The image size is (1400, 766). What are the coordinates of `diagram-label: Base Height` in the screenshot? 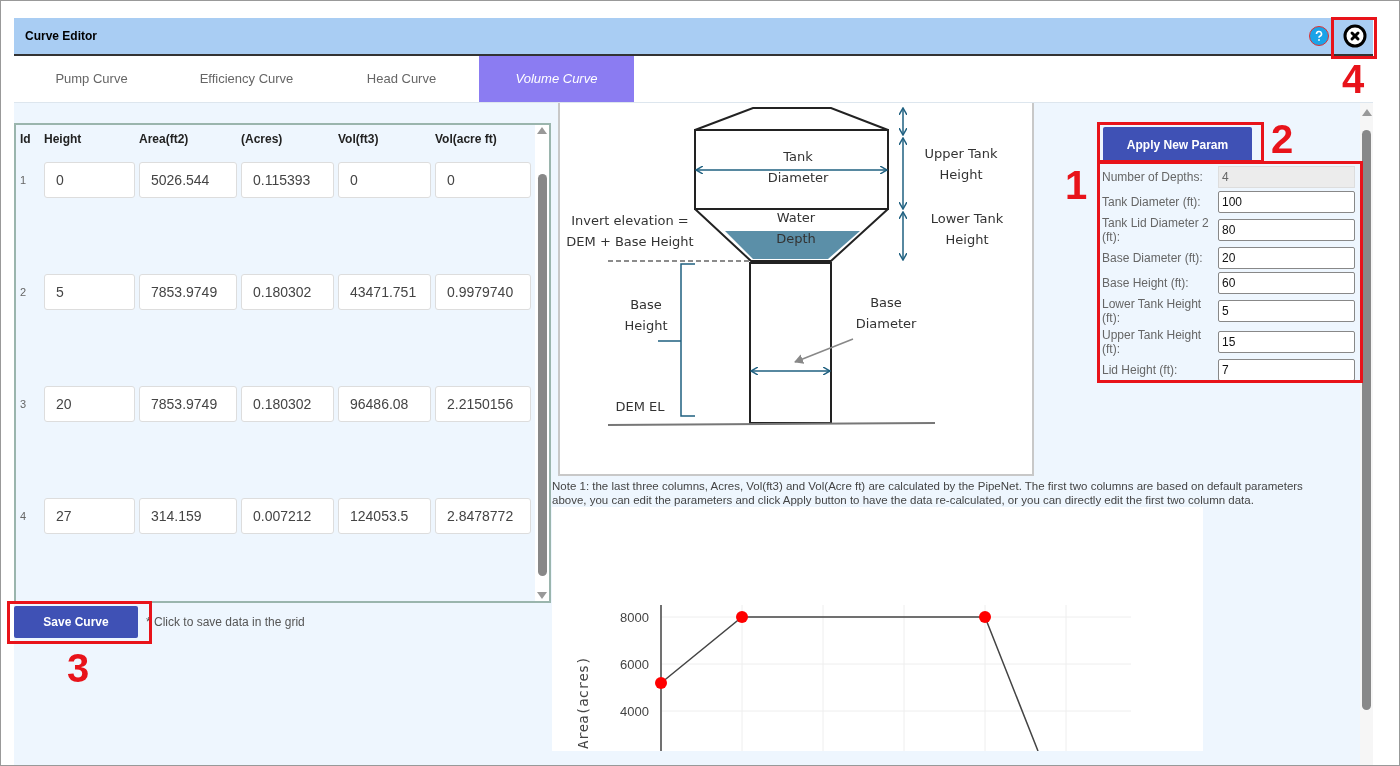 It's located at (646, 315).